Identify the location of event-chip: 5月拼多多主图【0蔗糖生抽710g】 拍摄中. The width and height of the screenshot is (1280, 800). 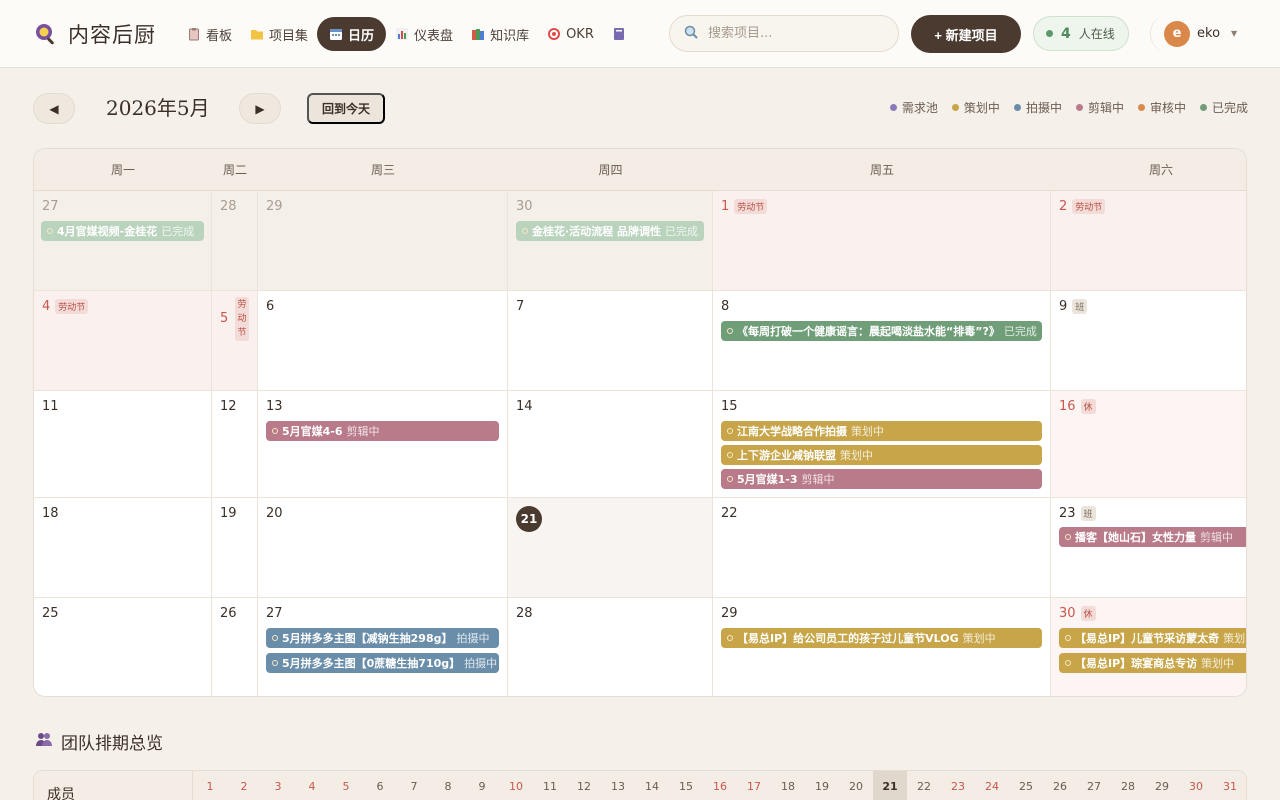
(382, 663).